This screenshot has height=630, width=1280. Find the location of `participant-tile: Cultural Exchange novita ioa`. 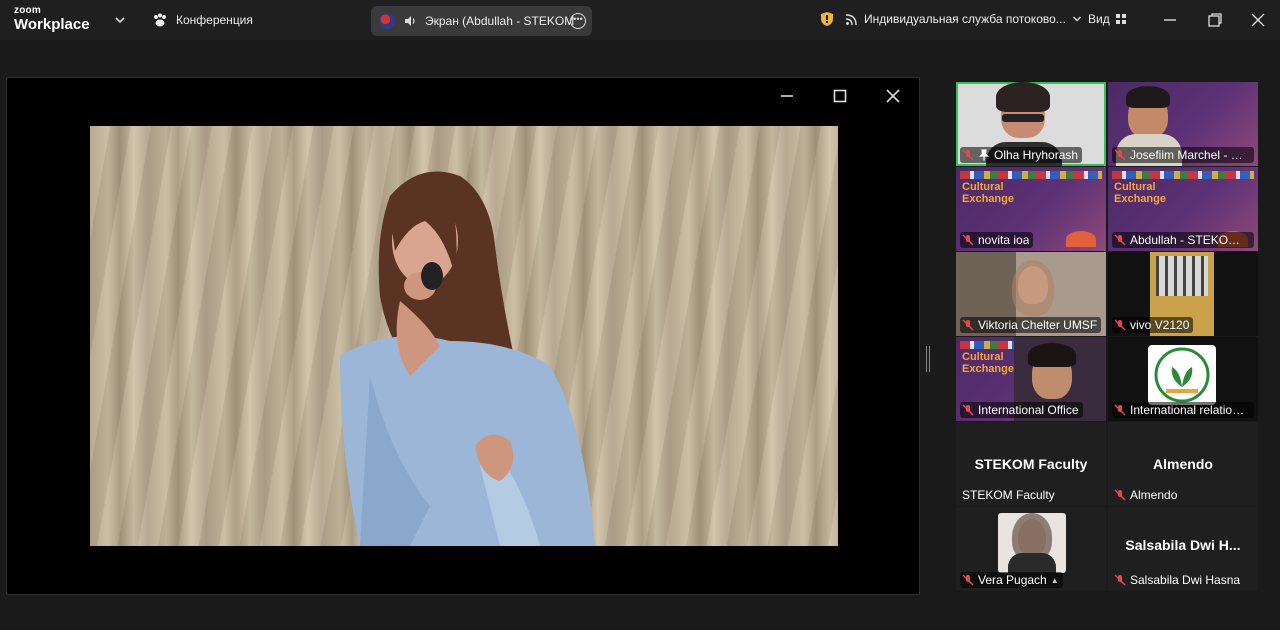

participant-tile: Cultural Exchange novita ioa is located at coordinates (1031, 209).